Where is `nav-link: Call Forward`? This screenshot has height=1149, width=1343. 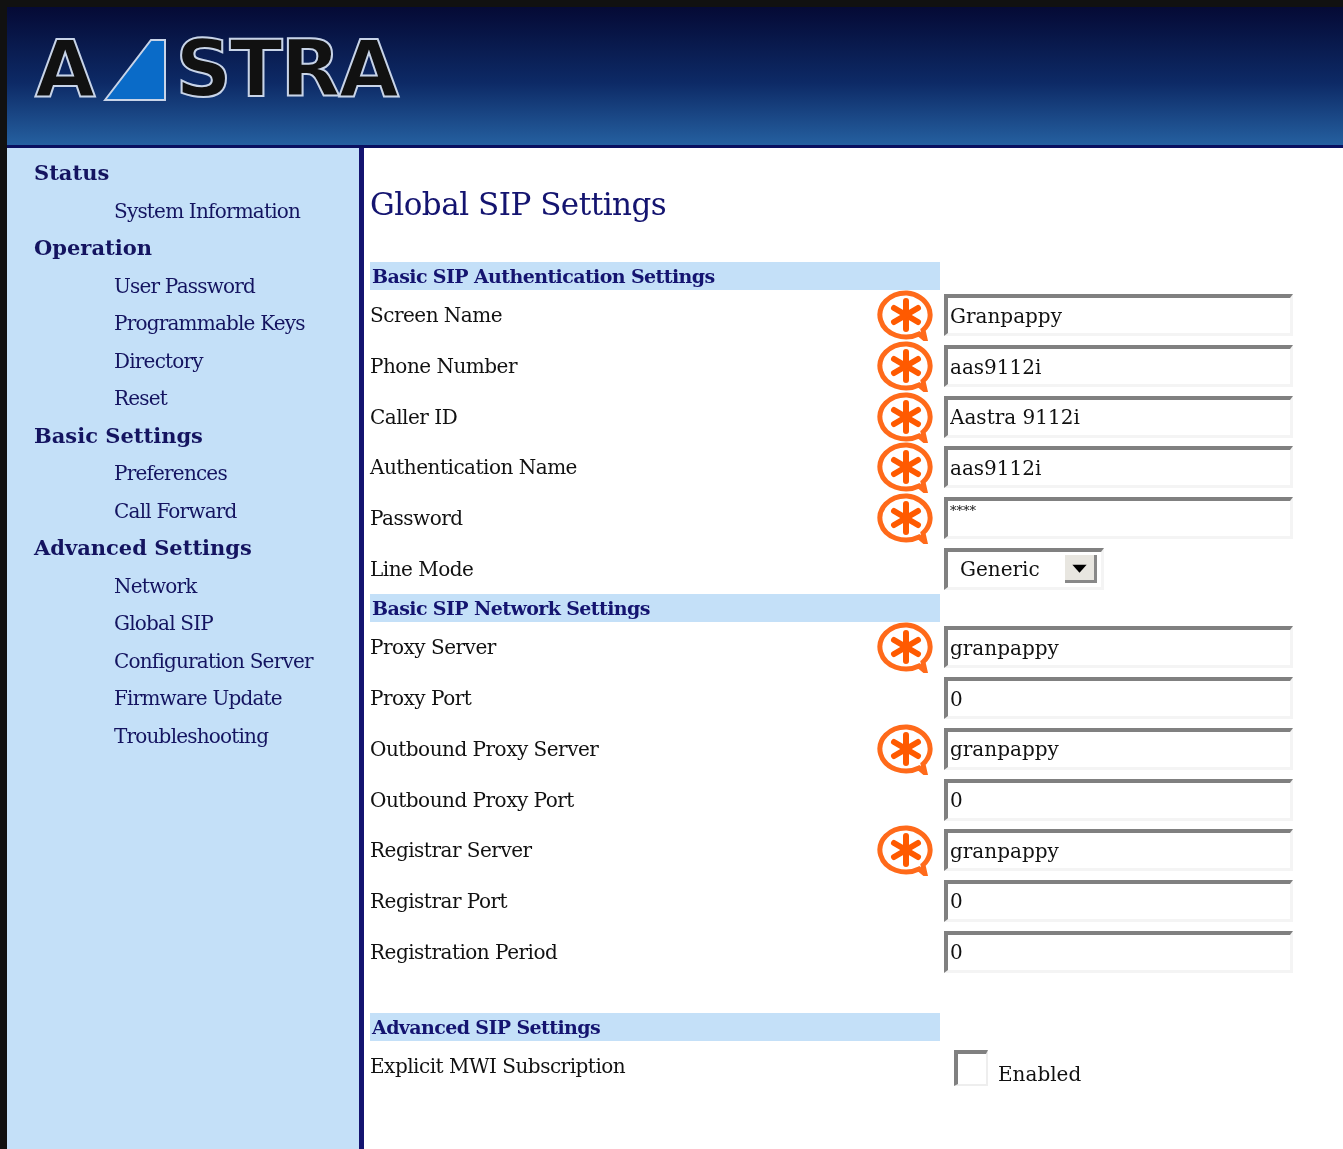
nav-link: Call Forward is located at coordinates (196, 514).